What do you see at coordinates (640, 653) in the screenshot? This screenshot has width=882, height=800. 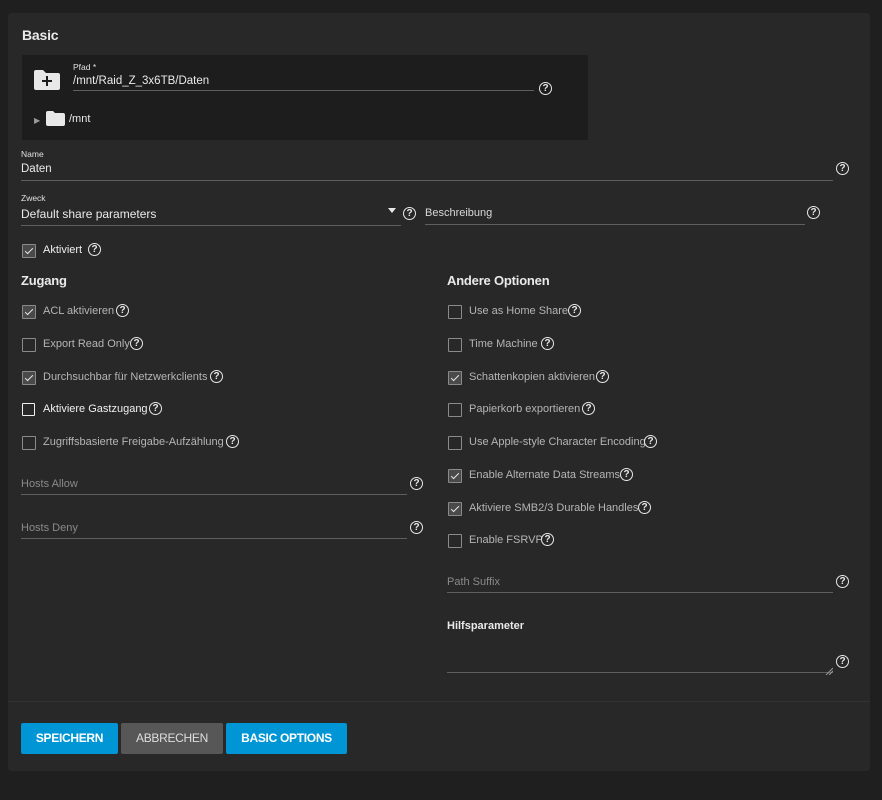 I see `aux-params-textarea` at bounding box center [640, 653].